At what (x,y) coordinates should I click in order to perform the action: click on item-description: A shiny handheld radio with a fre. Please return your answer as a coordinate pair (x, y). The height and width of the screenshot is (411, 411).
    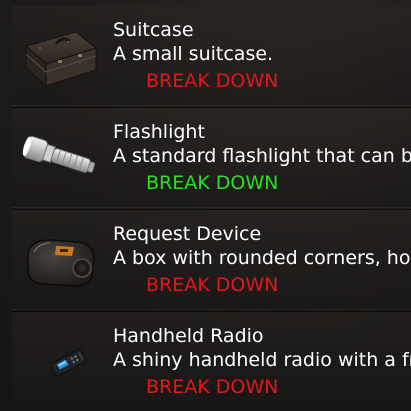
    Looking at the image, I should click on (262, 360).